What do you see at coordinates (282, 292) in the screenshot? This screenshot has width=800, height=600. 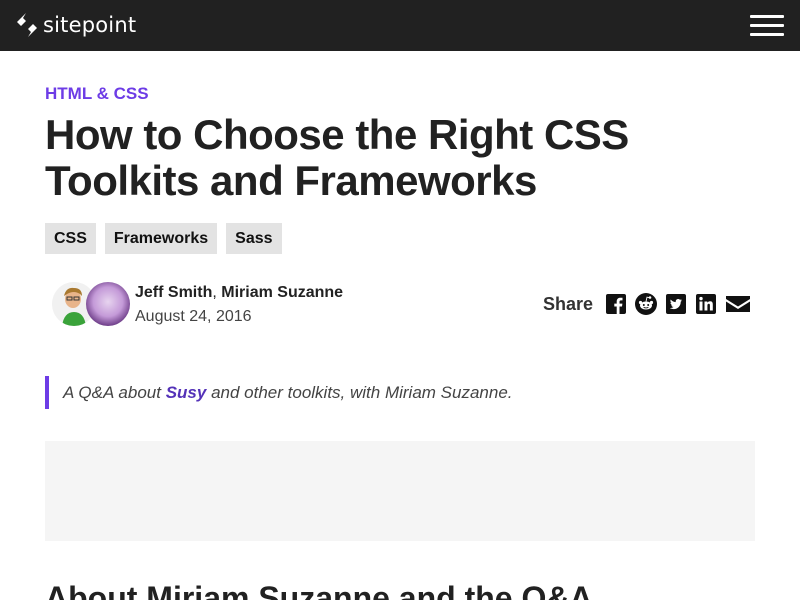 I see `author-link-miriam-suzanne: Miriam Suzanne` at bounding box center [282, 292].